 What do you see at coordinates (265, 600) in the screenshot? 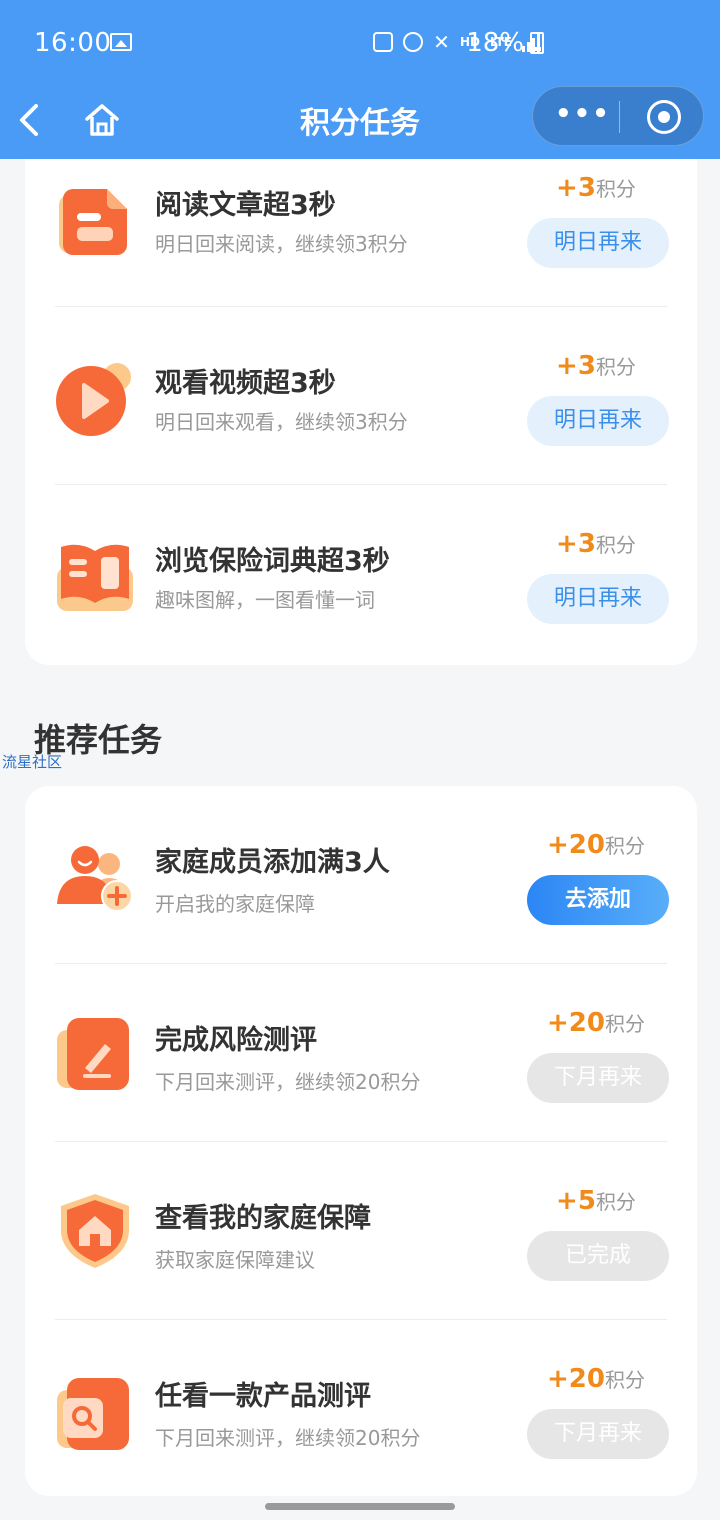
I see `task-description: 趣味图解，一图看懂一词` at bounding box center [265, 600].